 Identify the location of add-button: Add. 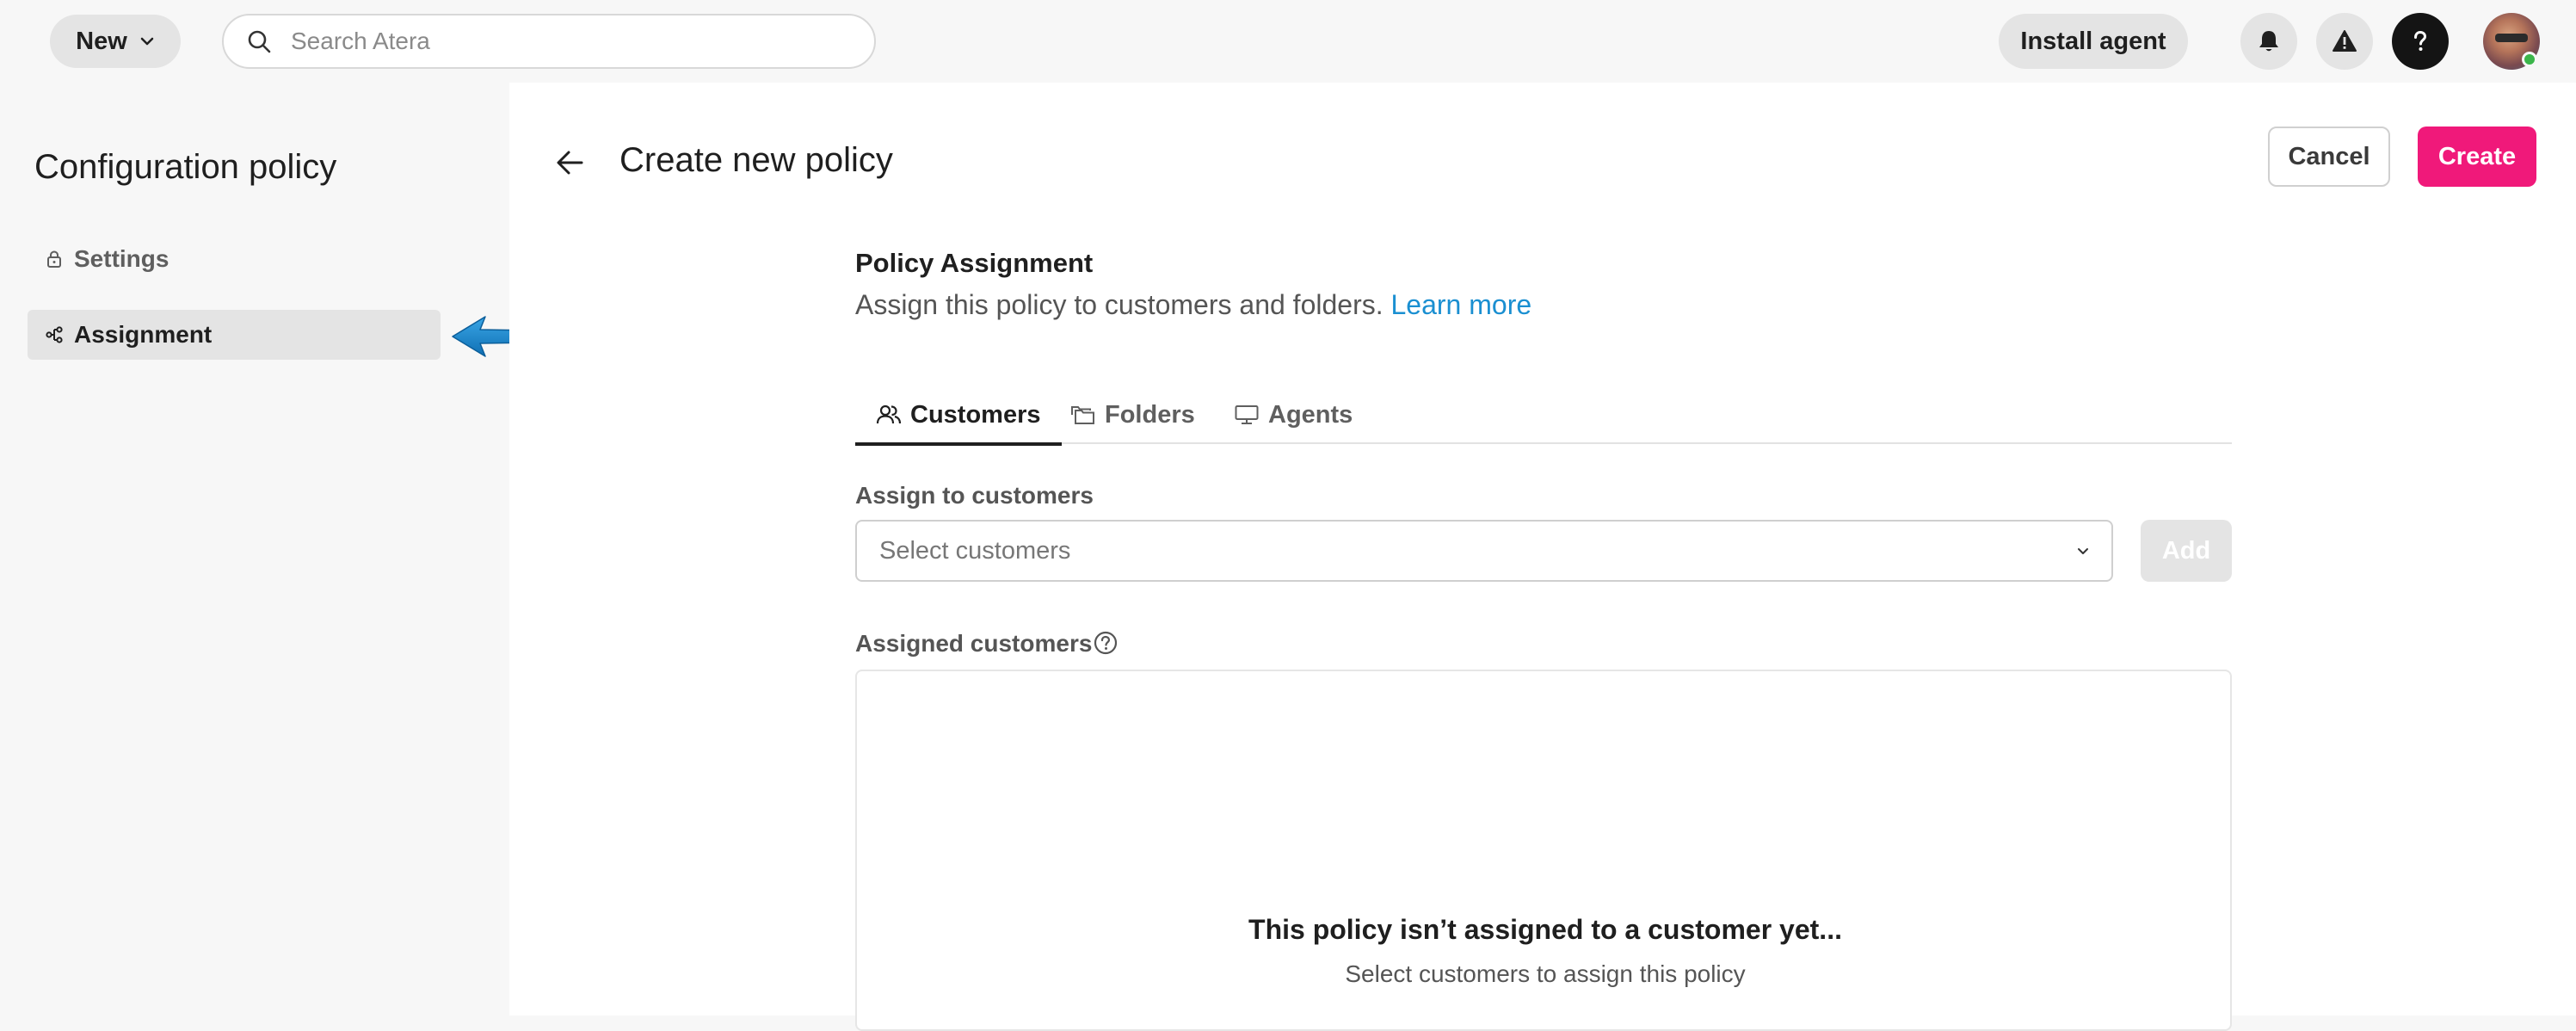
(2186, 551).